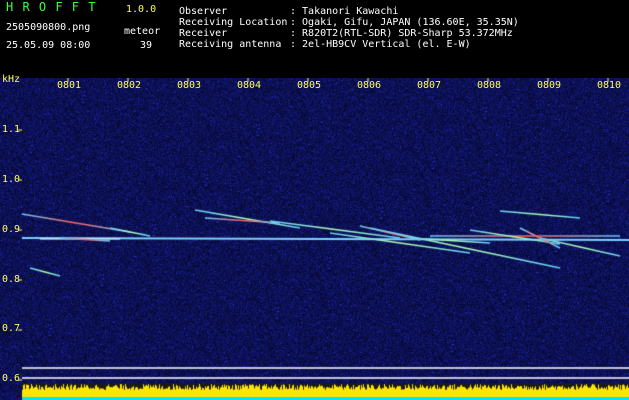 The height and width of the screenshot is (400, 629). What do you see at coordinates (249, 85) in the screenshot?
I see `x-tick-label: 0804` at bounding box center [249, 85].